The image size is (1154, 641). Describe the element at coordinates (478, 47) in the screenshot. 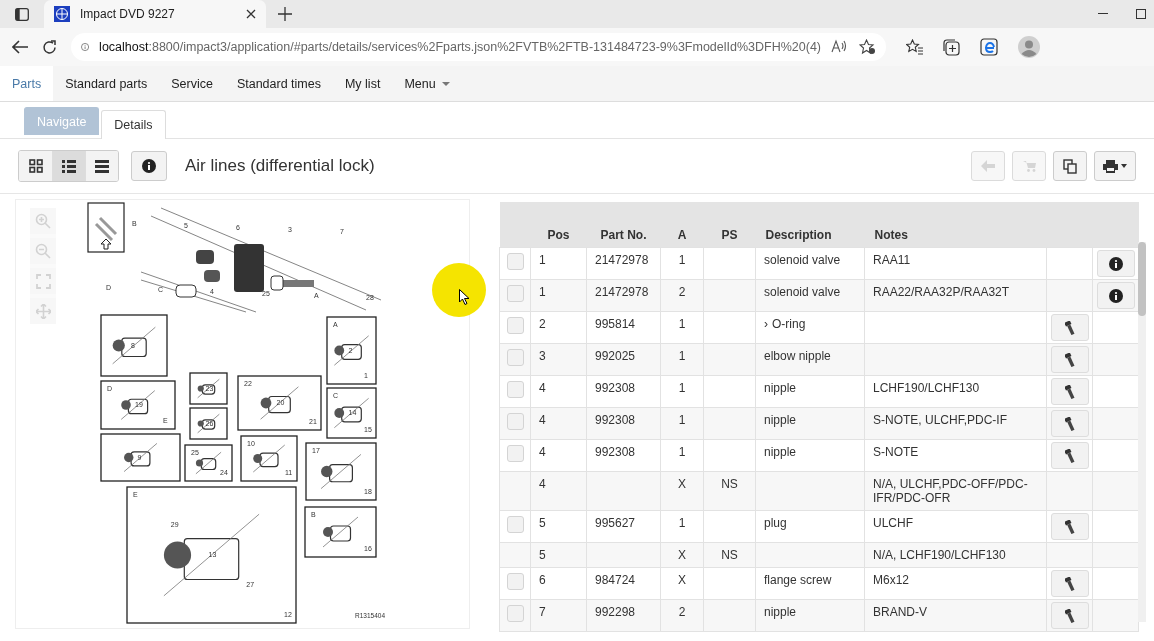

I see `address-field: localhost:8800/impact3/application/#parts/details/services%2Fparts.json%2FVTB%2FTB-131484723-9%3FmodelId%3DFH%20(4)` at that location.